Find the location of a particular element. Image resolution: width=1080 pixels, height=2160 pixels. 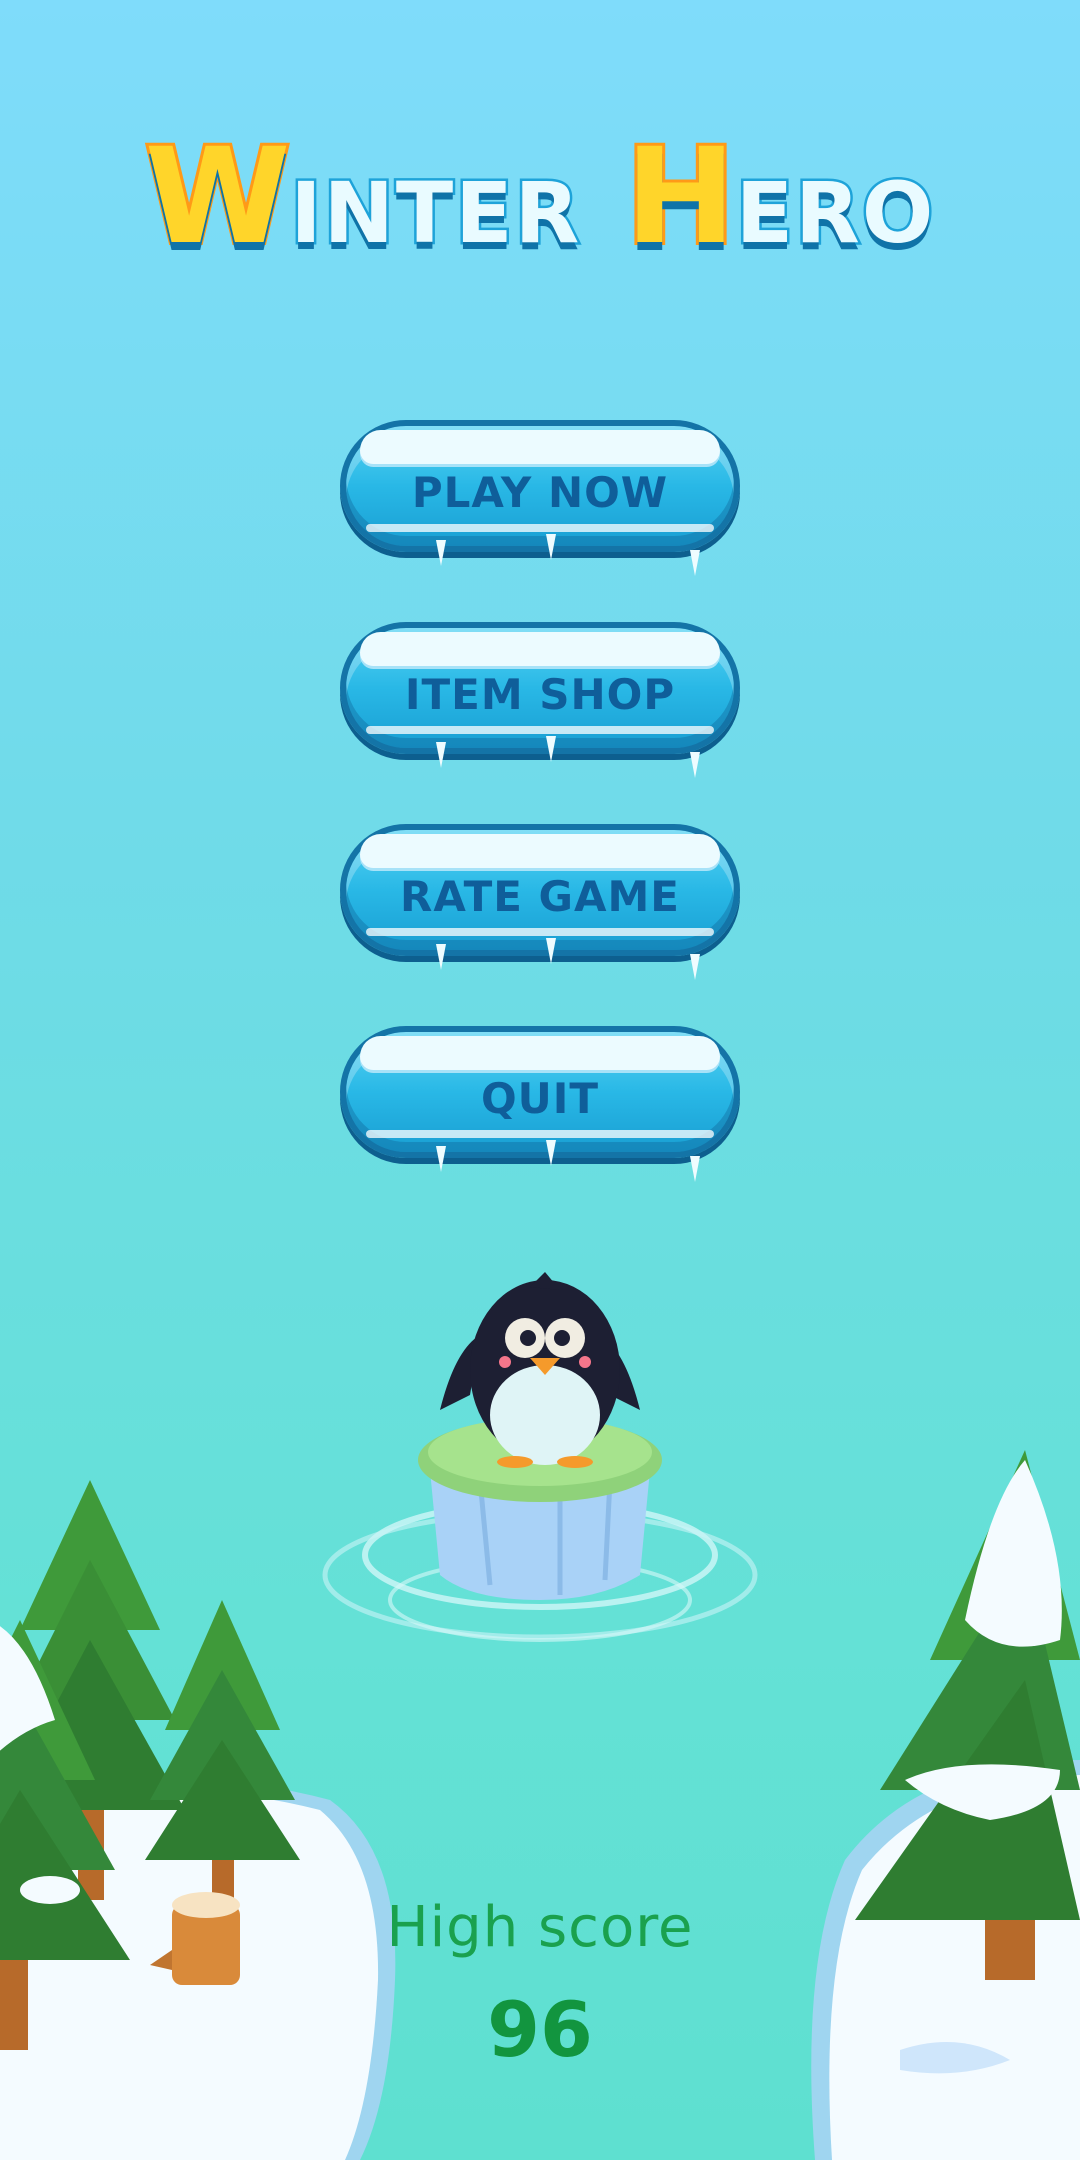

high-score-value: 96 is located at coordinates (540, 2029).